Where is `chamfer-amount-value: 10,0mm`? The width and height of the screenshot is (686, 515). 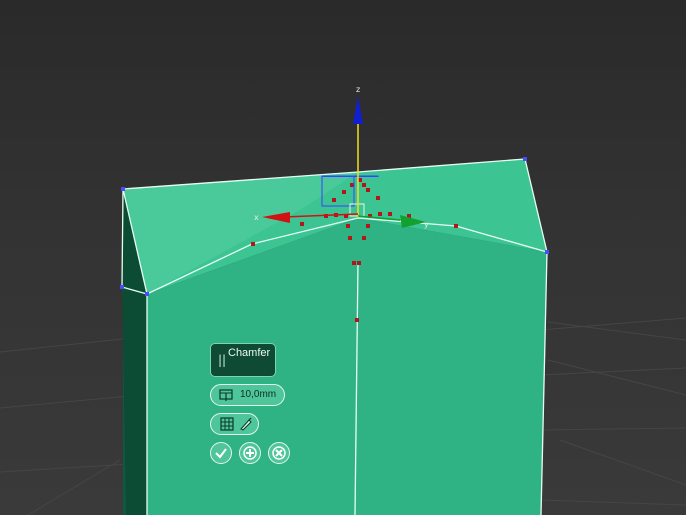 chamfer-amount-value: 10,0mm is located at coordinates (258, 395).